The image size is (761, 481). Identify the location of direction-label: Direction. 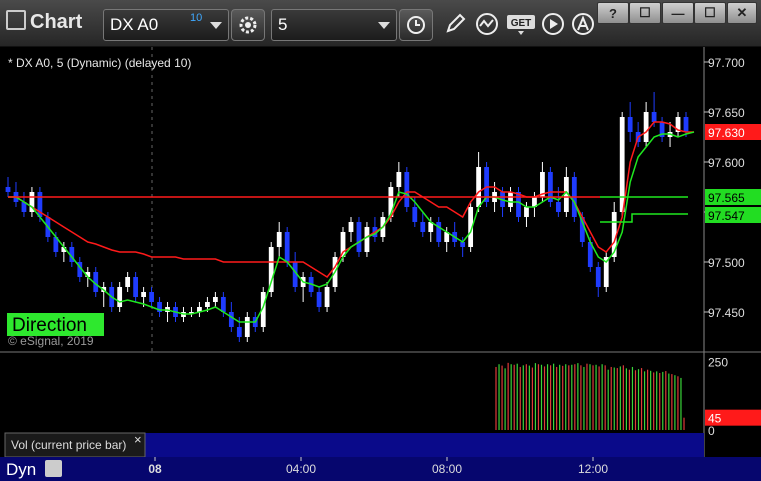
(49, 325).